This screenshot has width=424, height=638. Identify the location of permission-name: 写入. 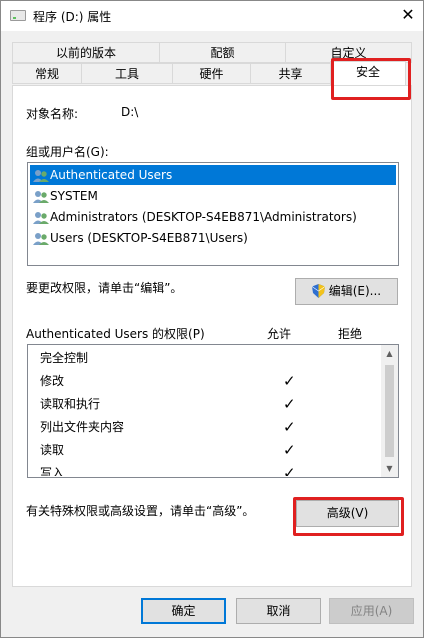
(52, 471).